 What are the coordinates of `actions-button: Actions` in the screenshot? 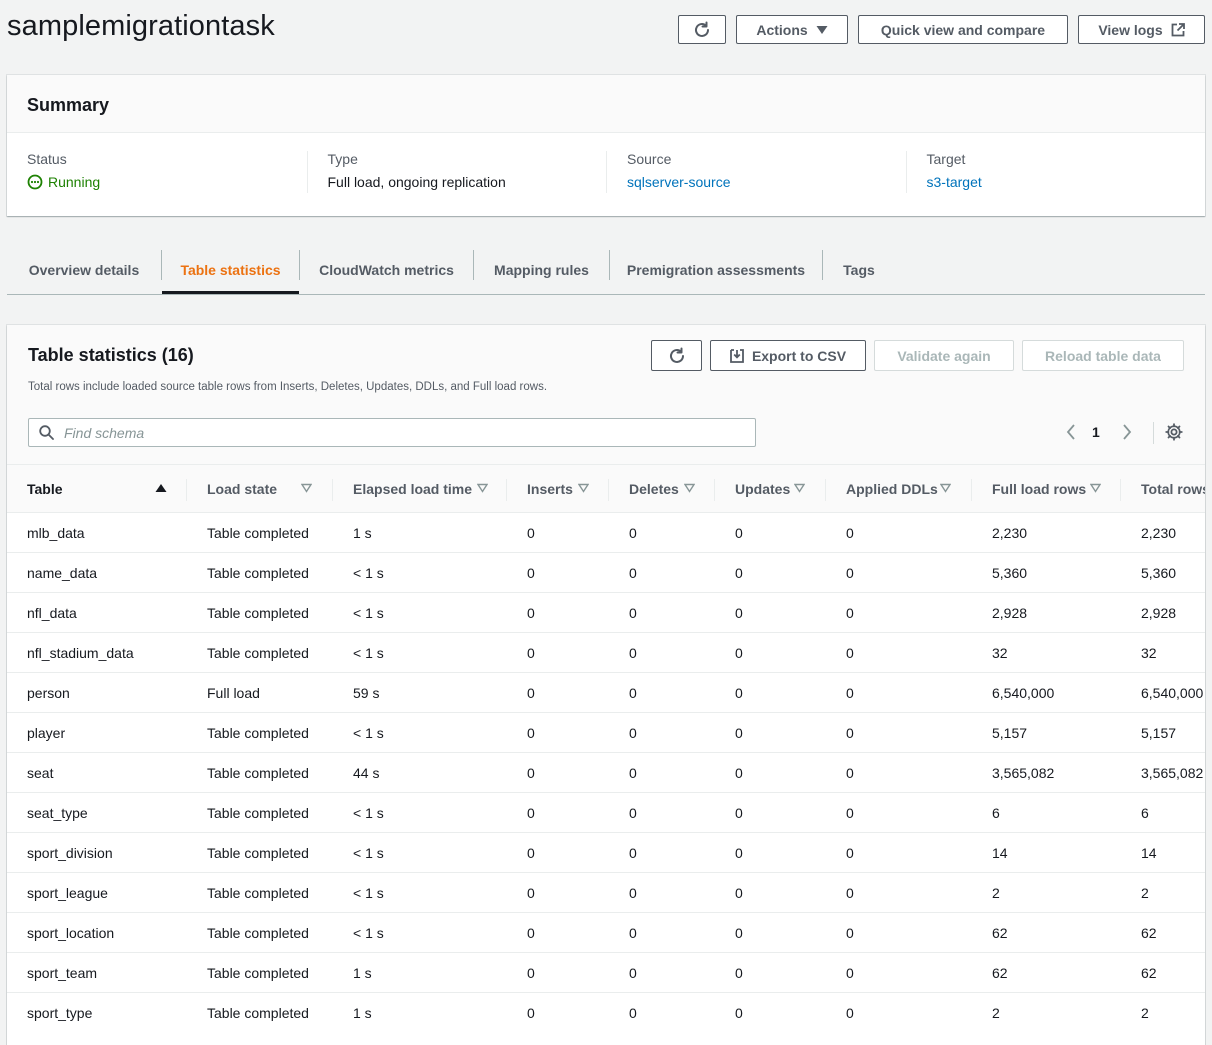 It's located at (792, 29).